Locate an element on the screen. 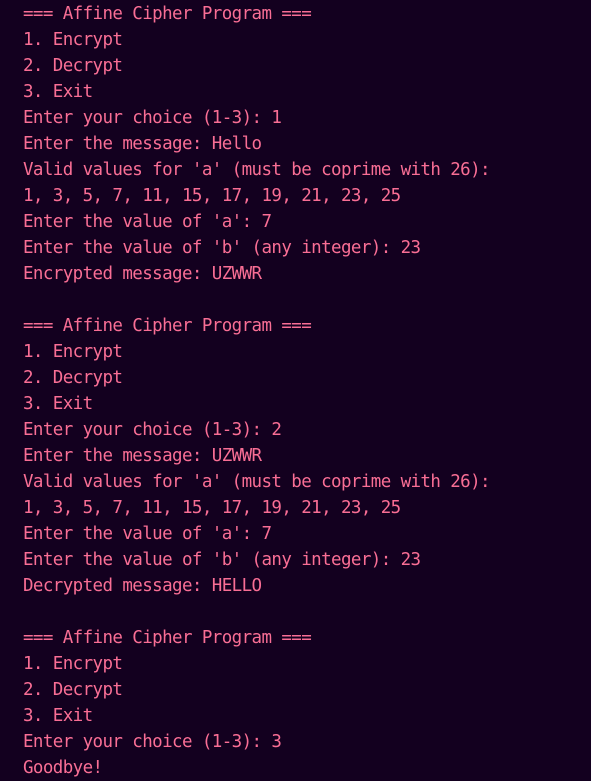  terminal-line: Enter your choice (1-3): 2 is located at coordinates (152, 430).